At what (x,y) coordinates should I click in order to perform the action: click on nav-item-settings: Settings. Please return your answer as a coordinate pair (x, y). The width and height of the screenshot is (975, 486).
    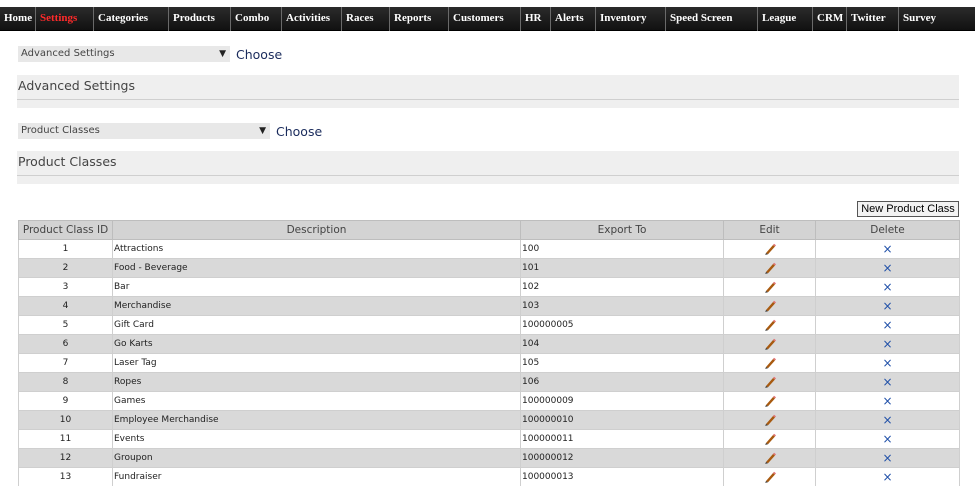
    Looking at the image, I should click on (64, 18).